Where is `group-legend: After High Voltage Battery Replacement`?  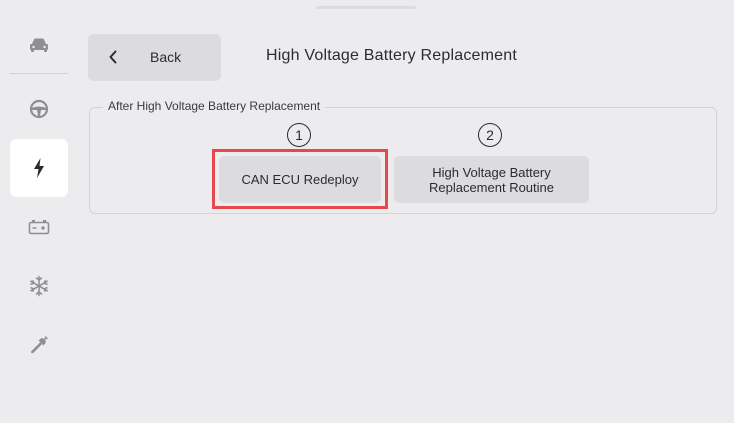
group-legend: After High Voltage Battery Replacement is located at coordinates (214, 106).